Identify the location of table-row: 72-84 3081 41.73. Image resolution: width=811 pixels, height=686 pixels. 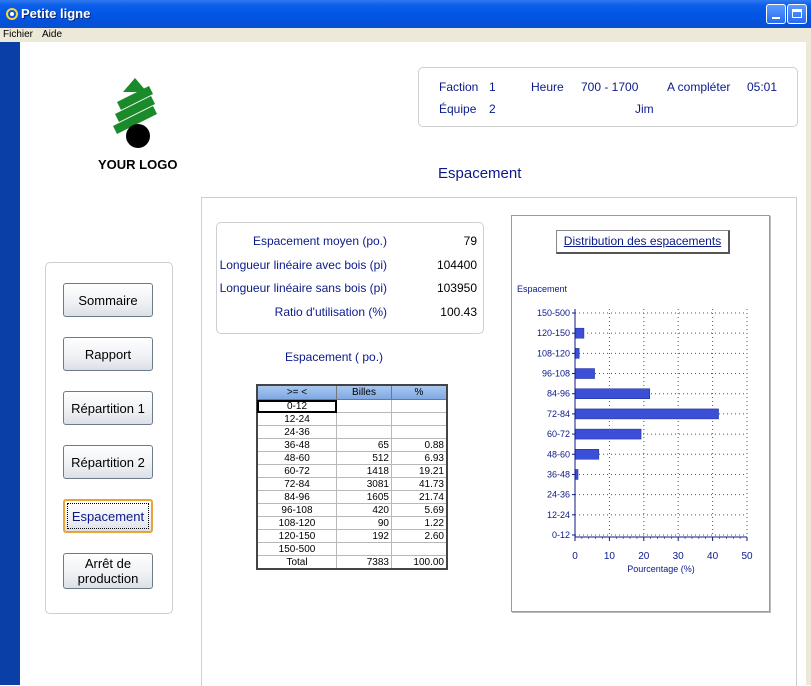
(352, 484).